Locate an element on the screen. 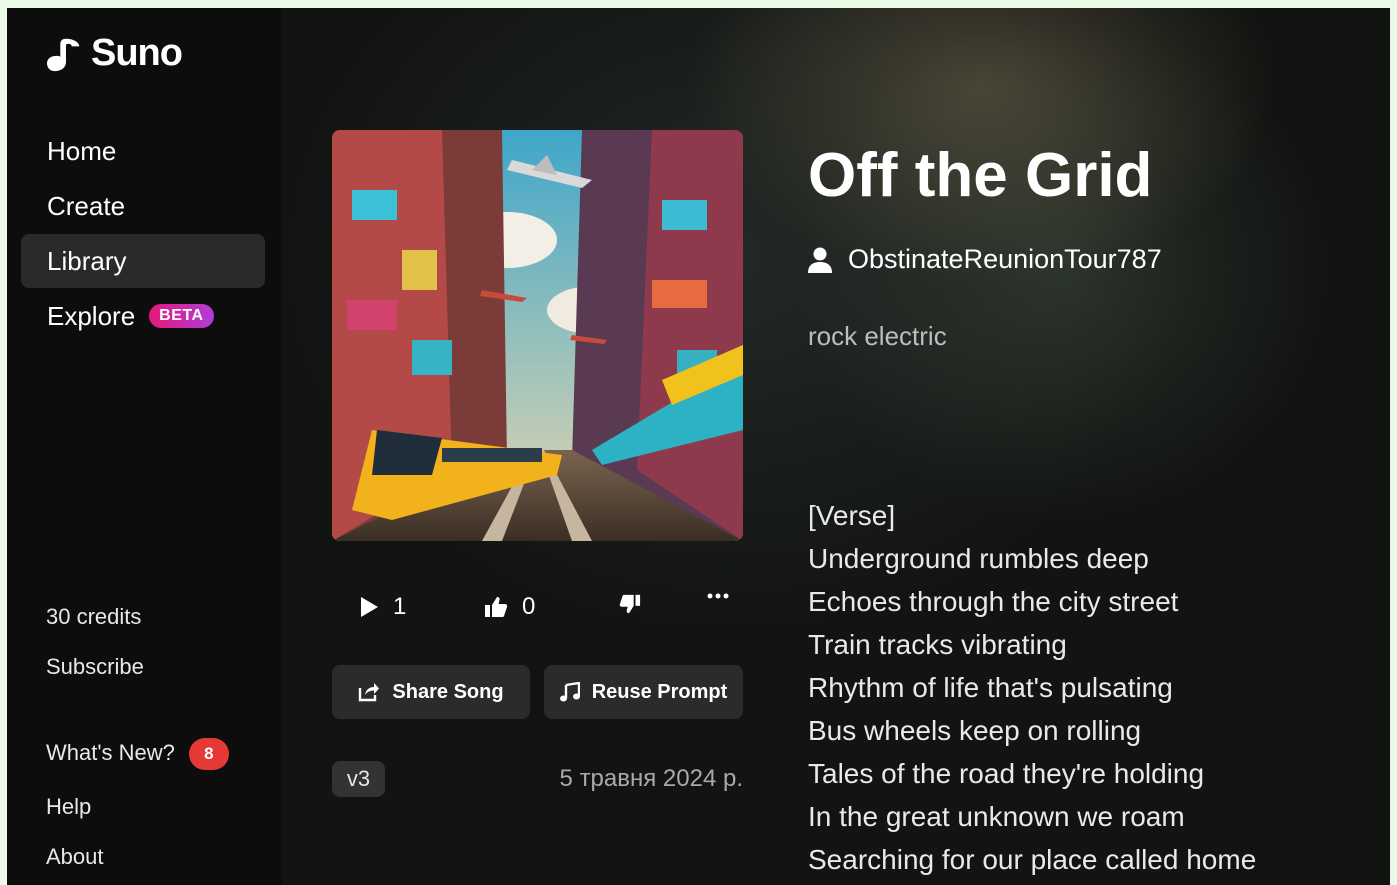 The width and height of the screenshot is (1397, 885). reuse-prompt-label: Reuse Prompt is located at coordinates (659, 691).